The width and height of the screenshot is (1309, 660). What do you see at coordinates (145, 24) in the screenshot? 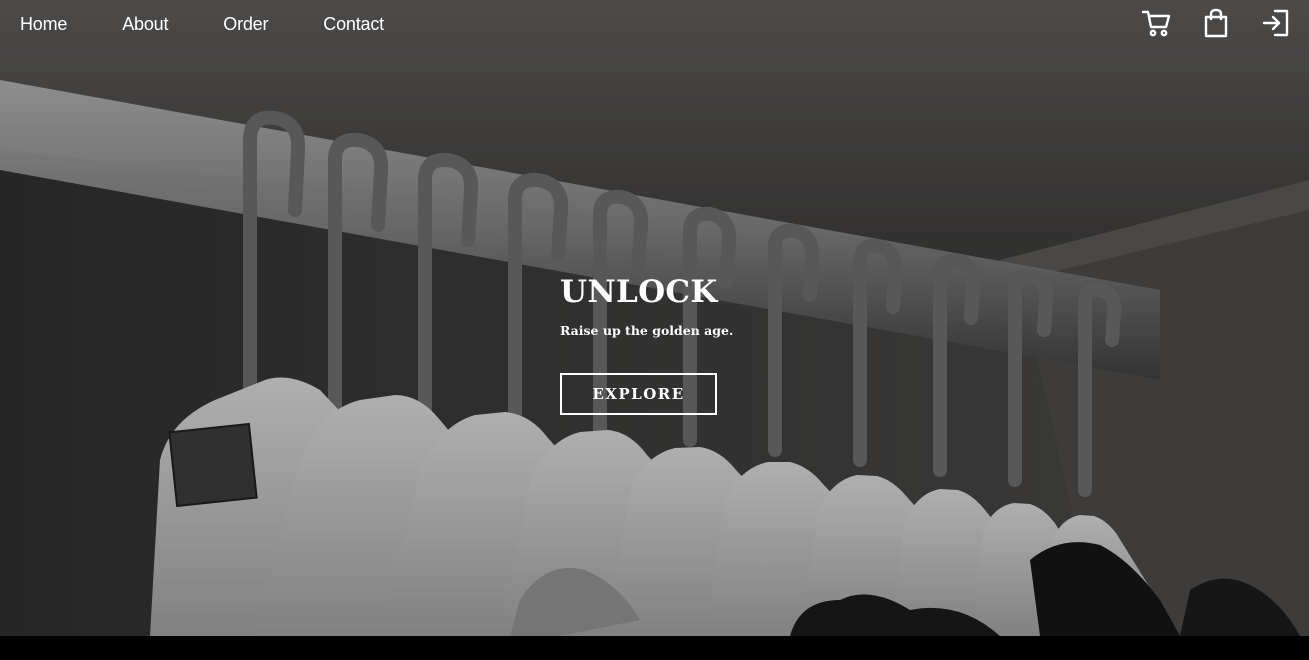
I see `nav-link-about: About` at bounding box center [145, 24].